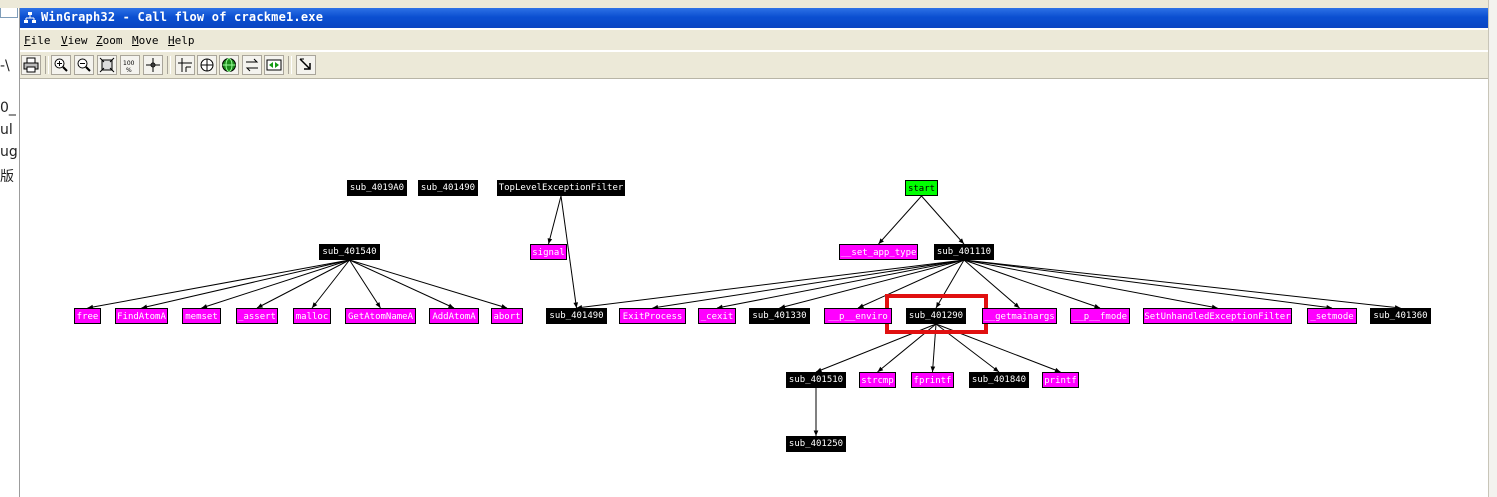  What do you see at coordinates (349, 252) in the screenshot?
I see `graph-node-sub-401540: sub_401540` at bounding box center [349, 252].